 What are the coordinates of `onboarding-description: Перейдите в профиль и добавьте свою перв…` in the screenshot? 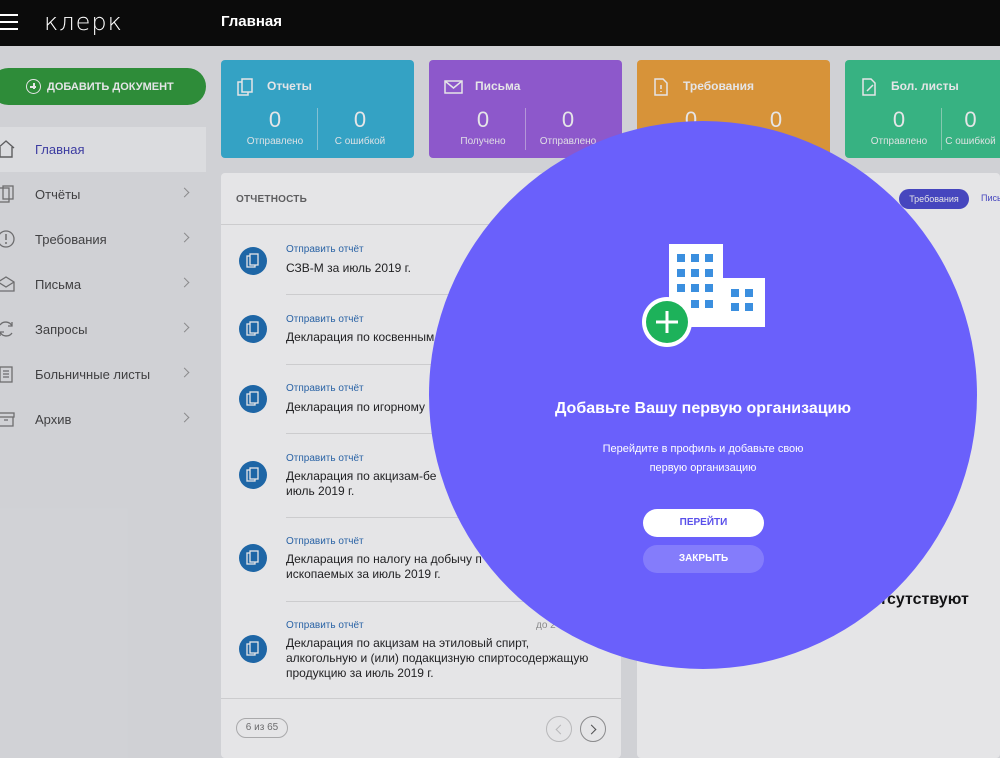 It's located at (703, 459).